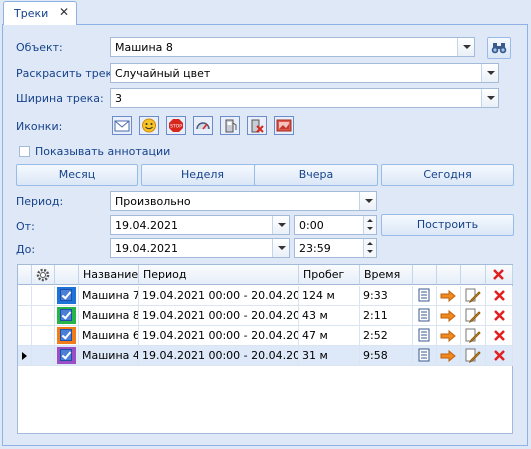 The height and width of the screenshot is (449, 531). Describe the element at coordinates (230, 125) in the screenshot. I see `fuel-icon` at that location.